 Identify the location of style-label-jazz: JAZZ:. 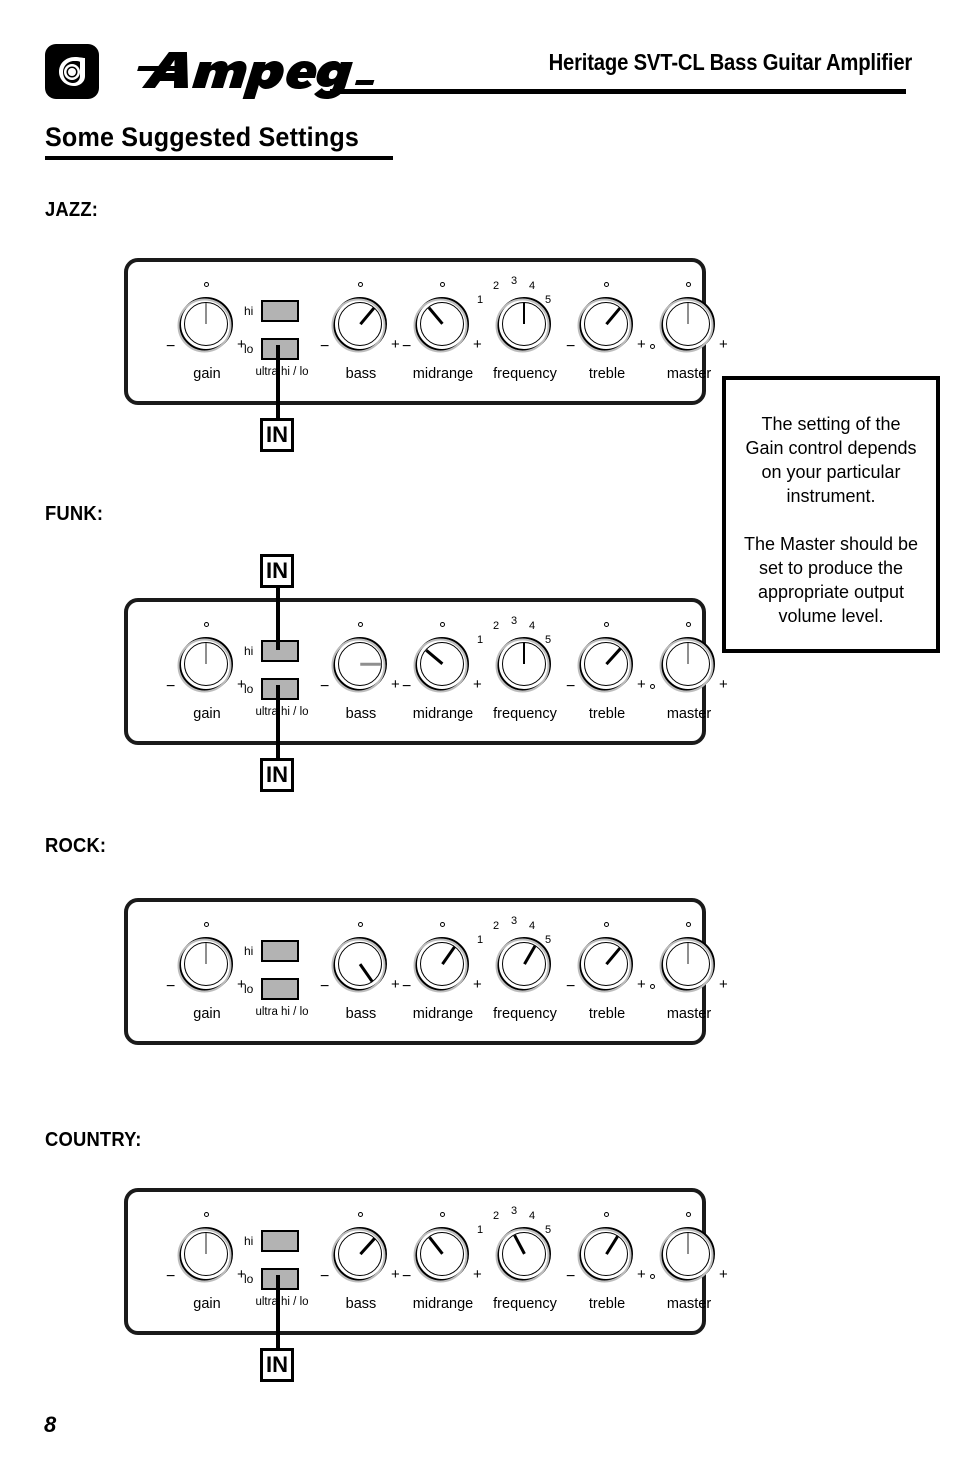
(72, 210).